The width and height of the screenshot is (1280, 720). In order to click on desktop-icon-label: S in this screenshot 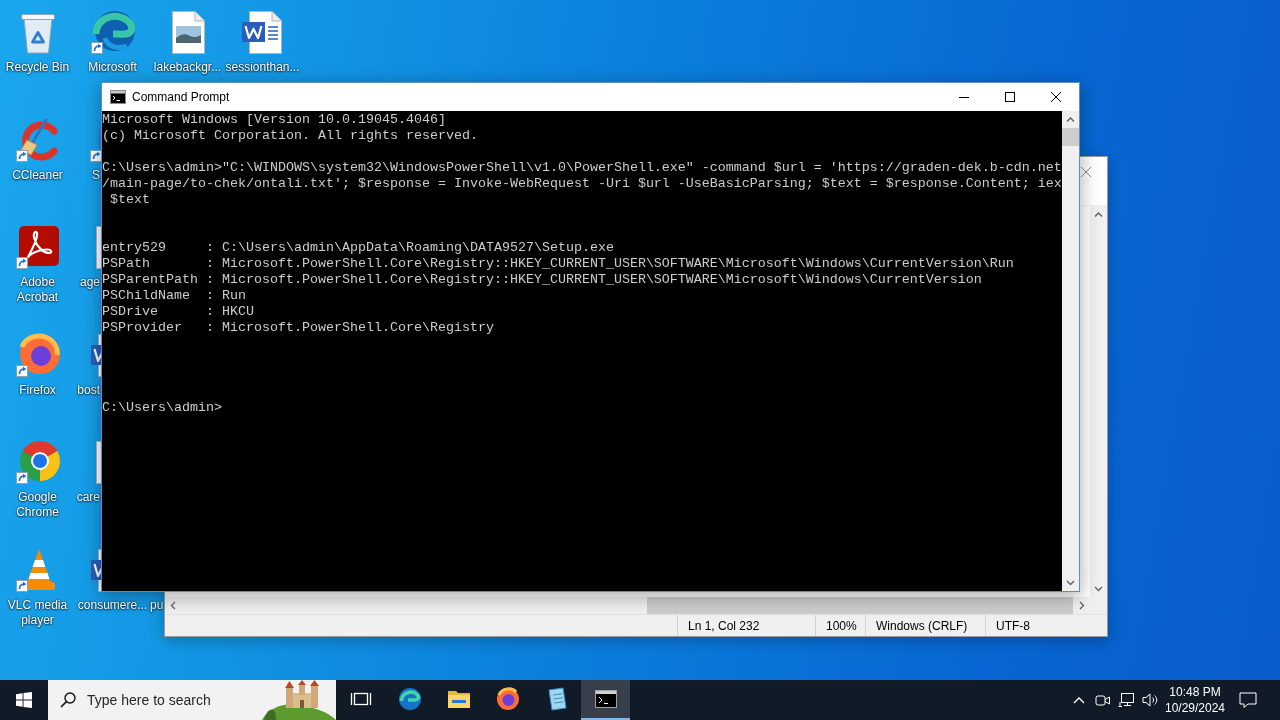, I will do `click(96, 175)`.